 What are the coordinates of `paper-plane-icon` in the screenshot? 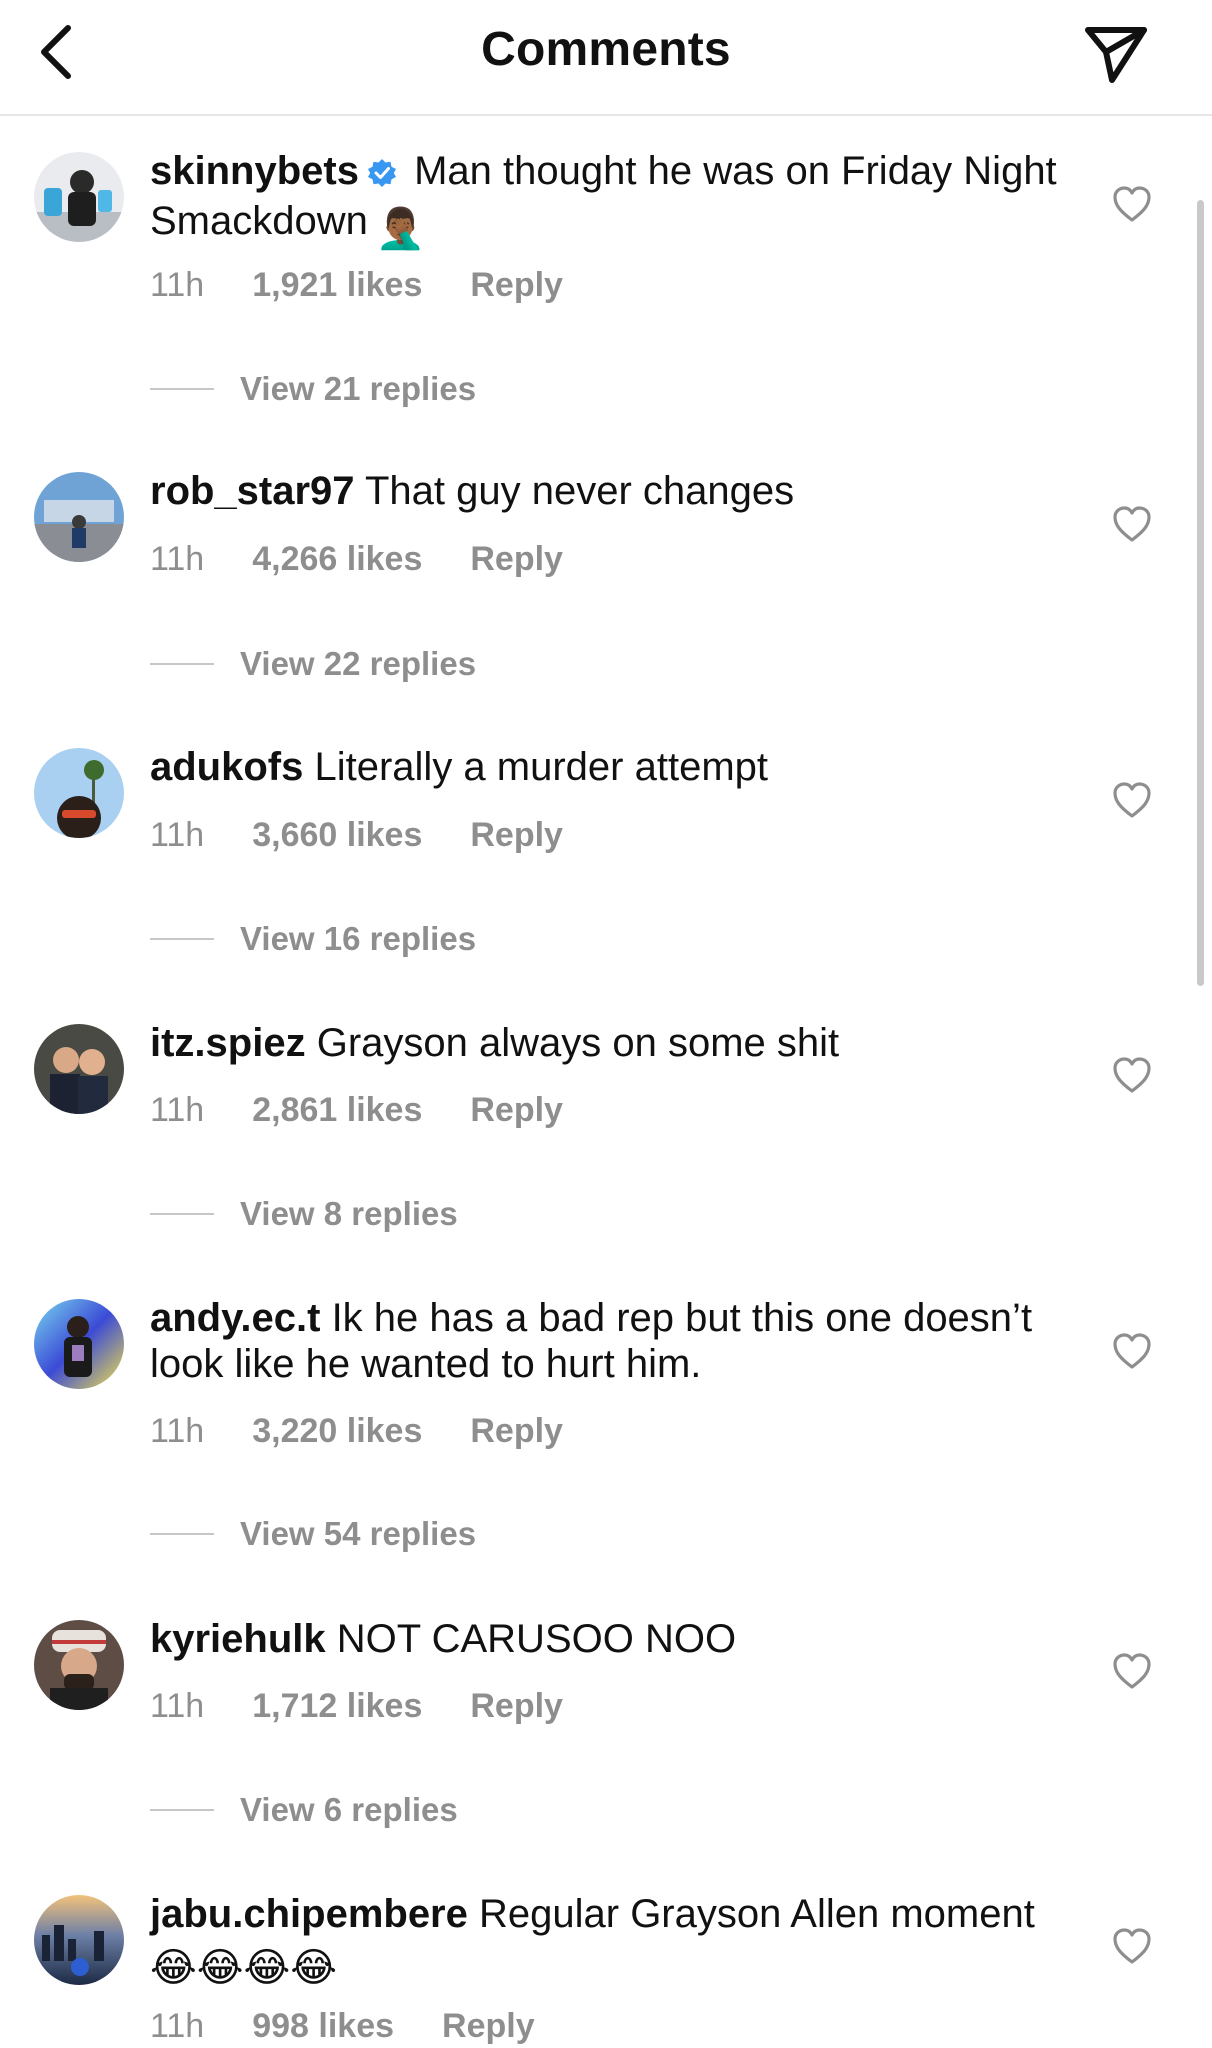 It's located at (1116, 55).